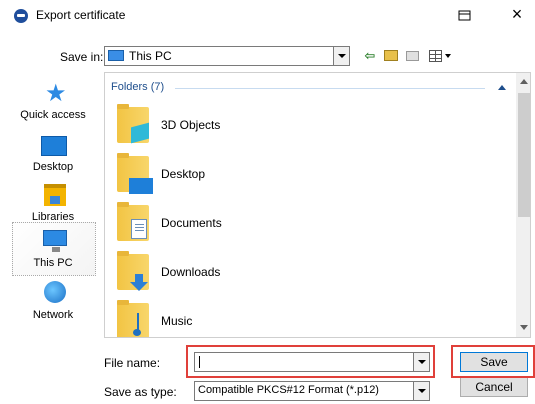 This screenshot has height=404, width=535. What do you see at coordinates (133, 318) in the screenshot?
I see `music-folder-icon` at bounding box center [133, 318].